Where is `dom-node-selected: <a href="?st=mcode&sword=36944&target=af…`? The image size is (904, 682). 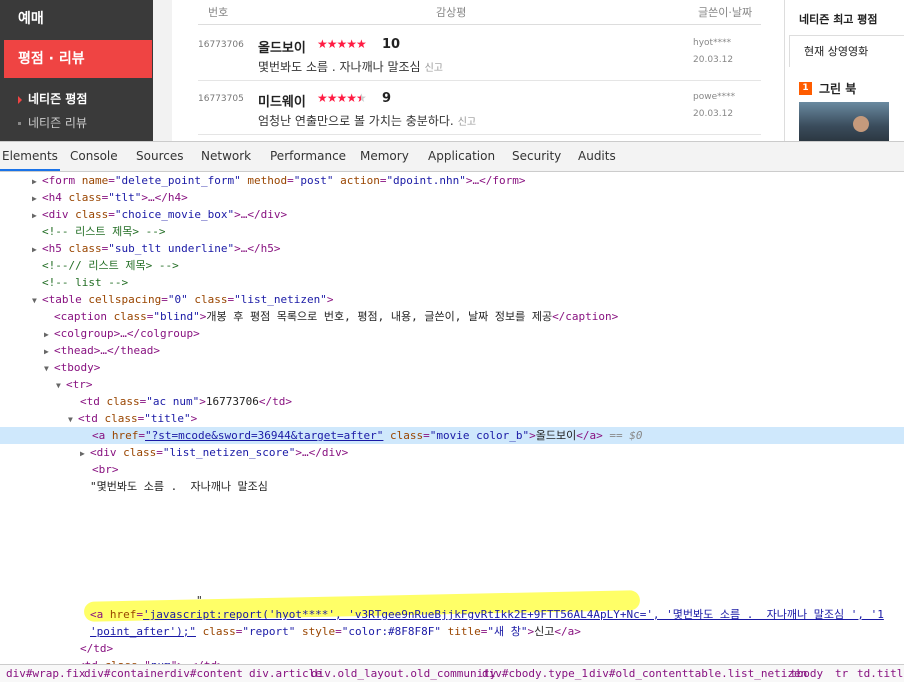 dom-node-selected: <a href="?st=mcode&sword=36944&target=af… is located at coordinates (452, 435).